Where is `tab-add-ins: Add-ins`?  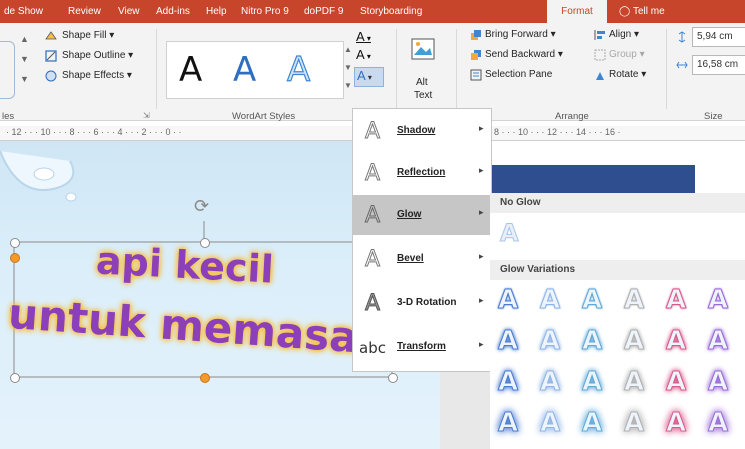 tab-add-ins: Add-ins is located at coordinates (173, 11).